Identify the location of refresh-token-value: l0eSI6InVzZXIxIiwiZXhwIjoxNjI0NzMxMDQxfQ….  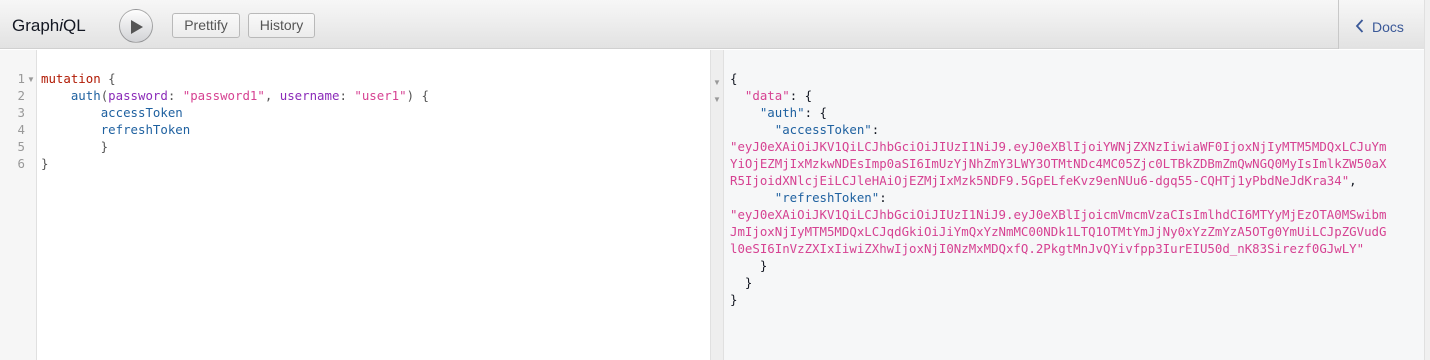
(1047, 248).